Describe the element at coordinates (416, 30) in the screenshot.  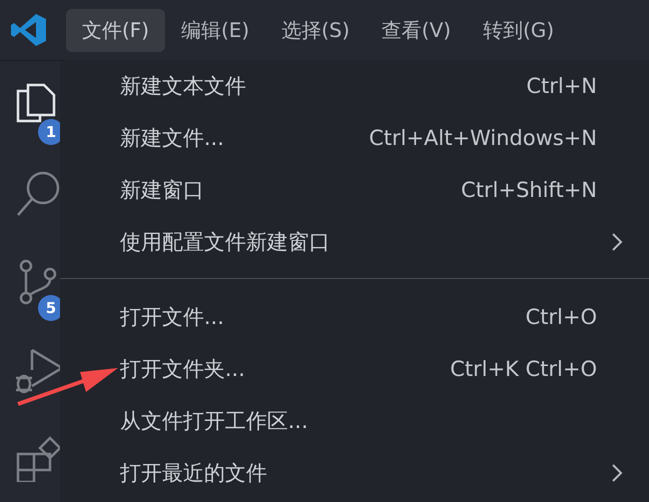
I see `menu-bar-item: 查看(V)` at that location.